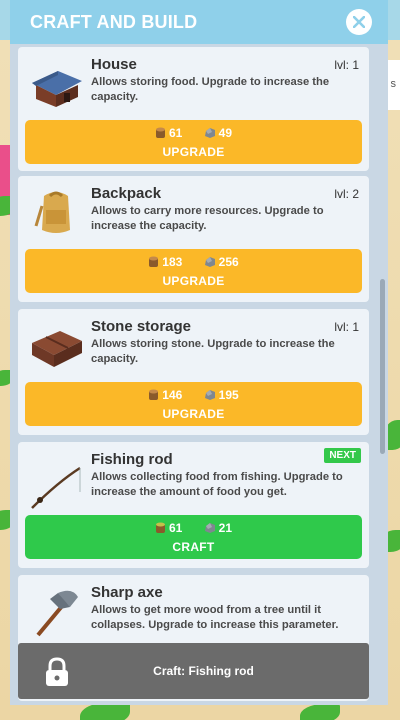 This screenshot has width=400, height=720. What do you see at coordinates (203, 671) in the screenshot?
I see `craft-status-label: Craft: Fishing rod` at bounding box center [203, 671].